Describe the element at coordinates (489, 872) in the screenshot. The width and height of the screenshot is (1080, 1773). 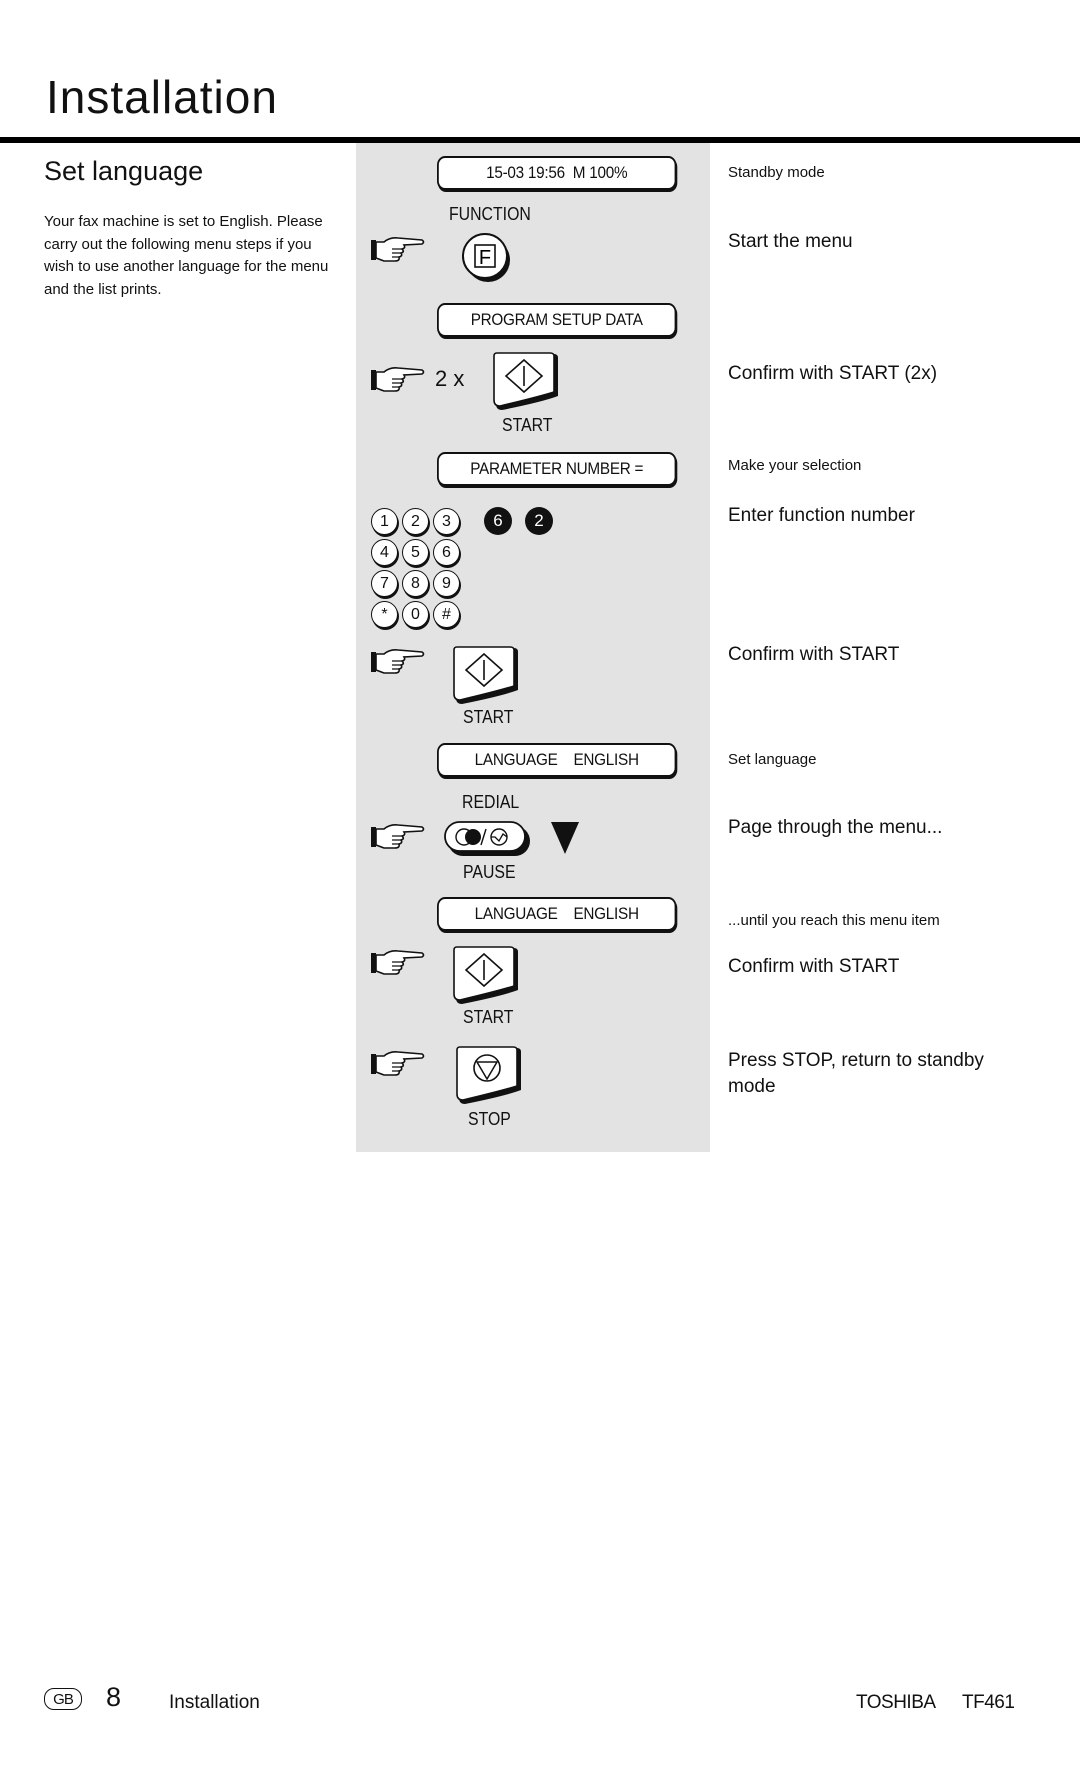
I see `pause-label: PAUSE` at that location.